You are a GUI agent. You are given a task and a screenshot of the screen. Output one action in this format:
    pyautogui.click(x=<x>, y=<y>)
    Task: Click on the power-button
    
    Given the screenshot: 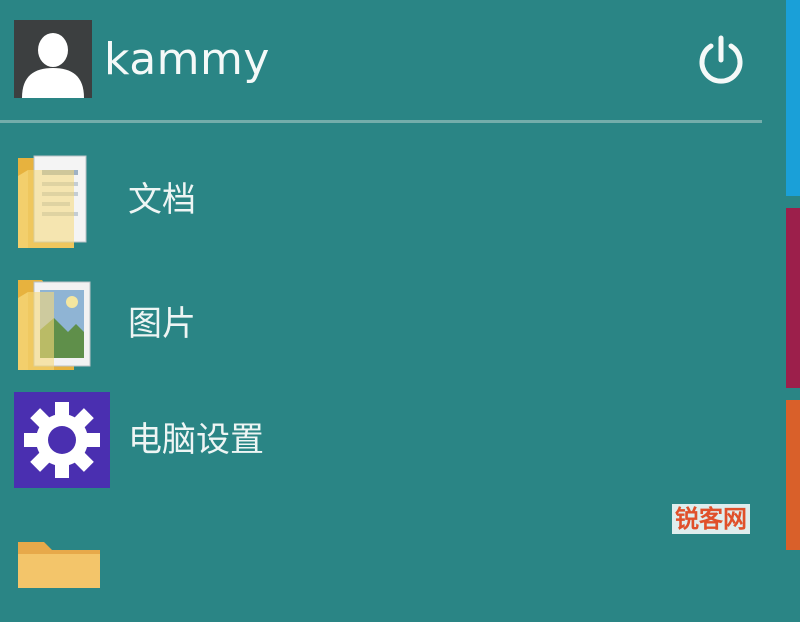 What is the action you would take?
    pyautogui.click(x=721, y=60)
    